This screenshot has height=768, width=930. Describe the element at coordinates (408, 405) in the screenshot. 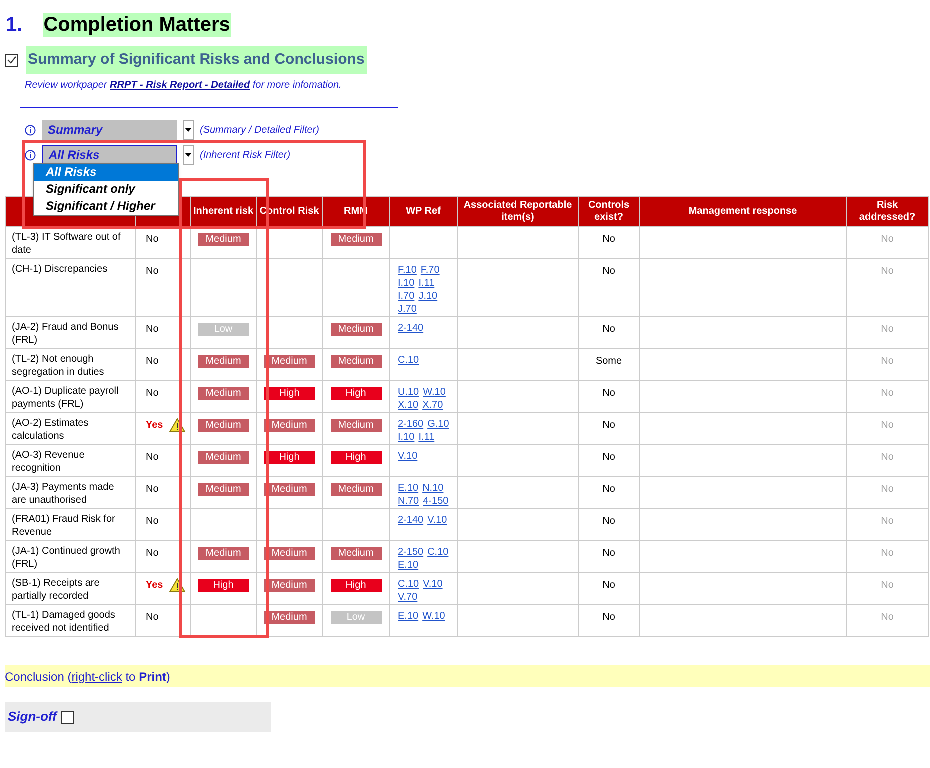

I see `workpaper-ref-link: X.10` at that location.